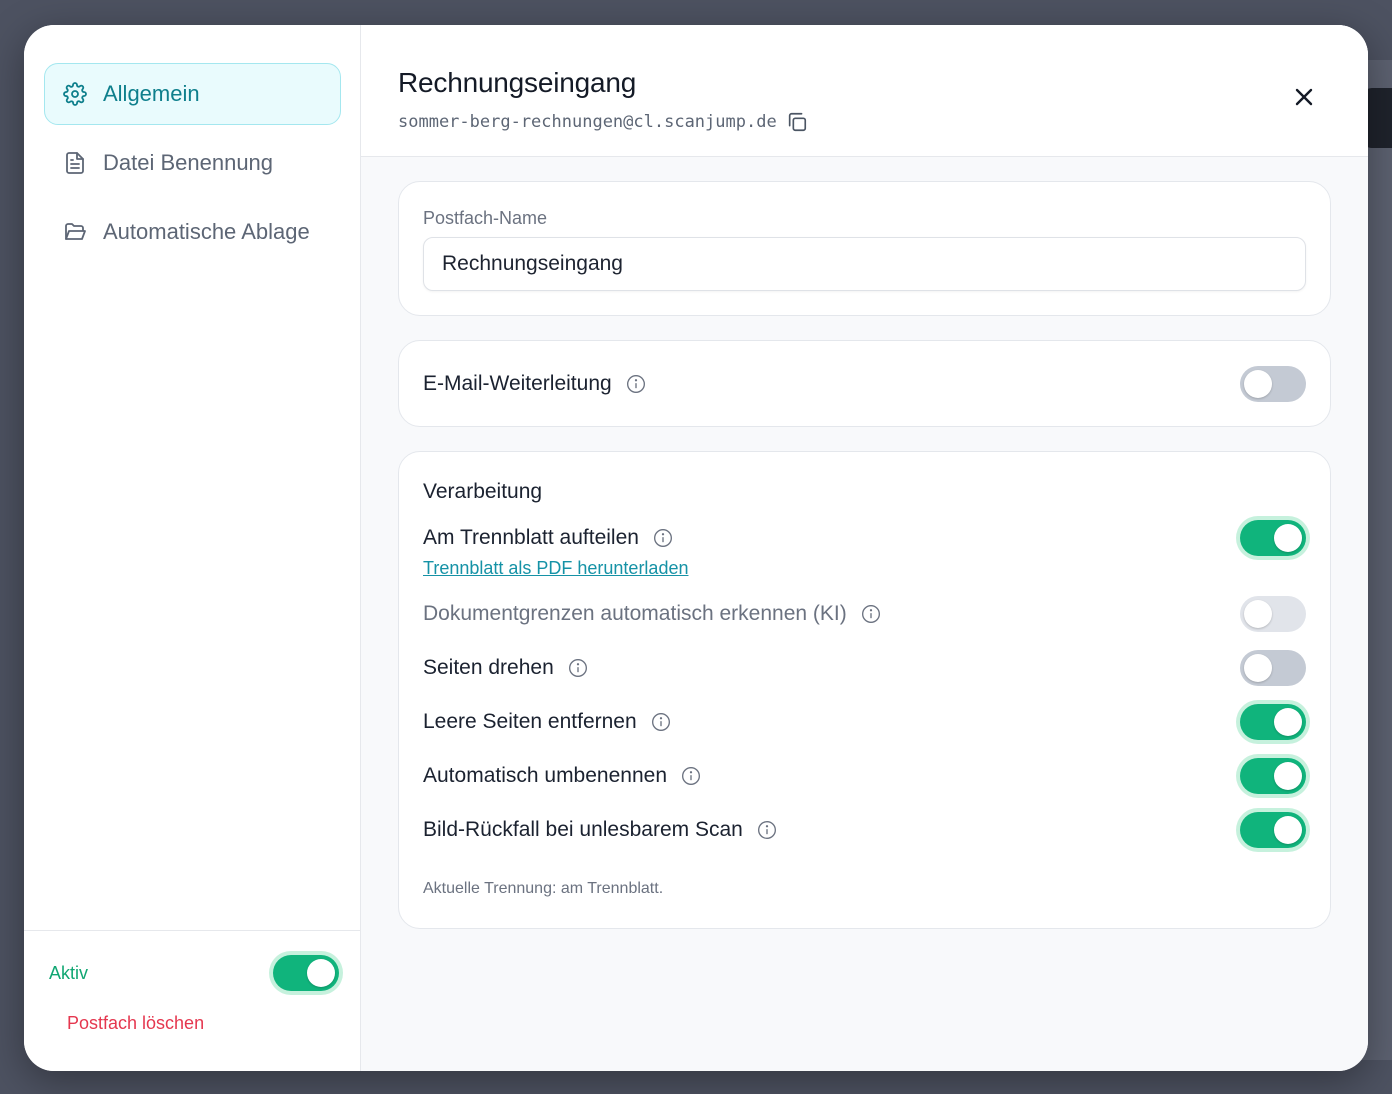 Image resolution: width=1392 pixels, height=1094 pixels. I want to click on delete-mailbox-button: Postfach löschen, so click(135, 1023).